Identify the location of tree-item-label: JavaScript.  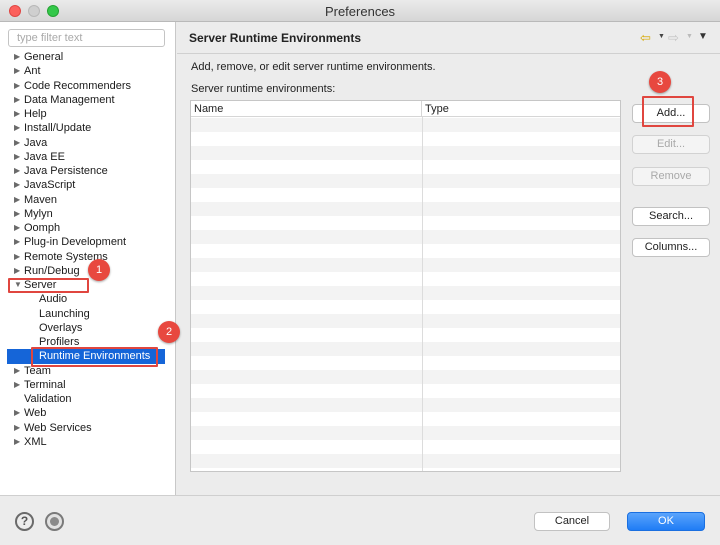
(50, 185).